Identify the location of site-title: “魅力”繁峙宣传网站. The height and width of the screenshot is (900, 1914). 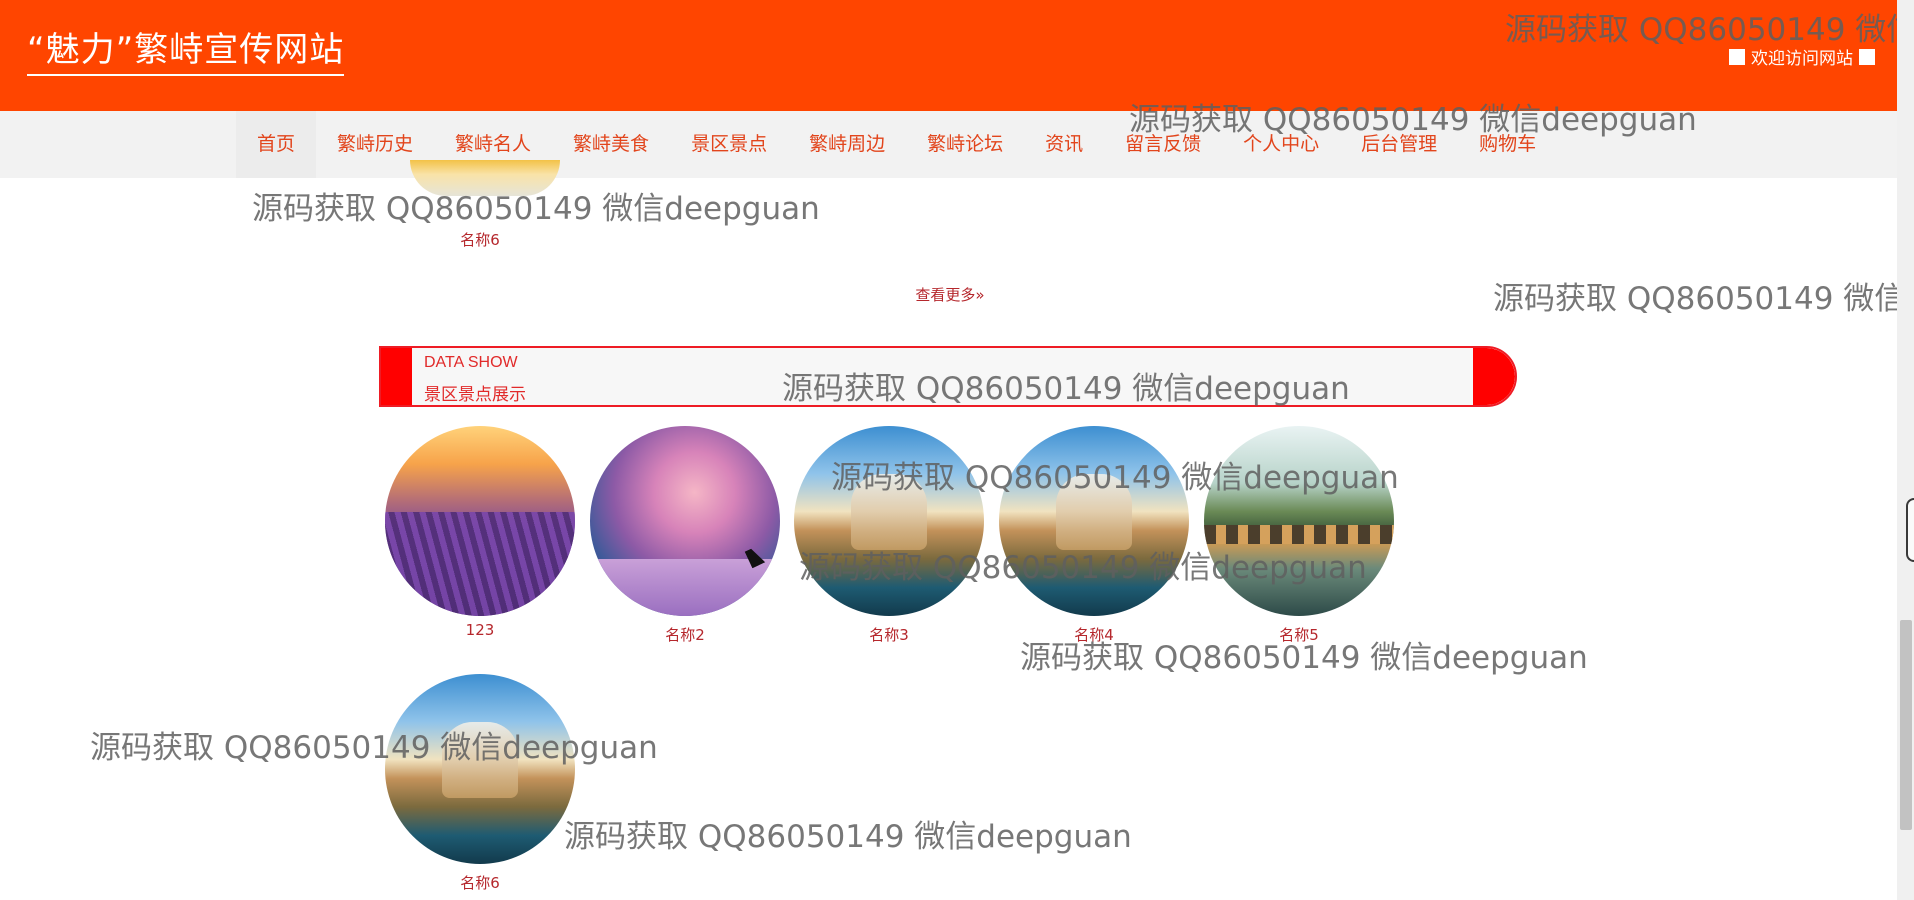
(186, 53).